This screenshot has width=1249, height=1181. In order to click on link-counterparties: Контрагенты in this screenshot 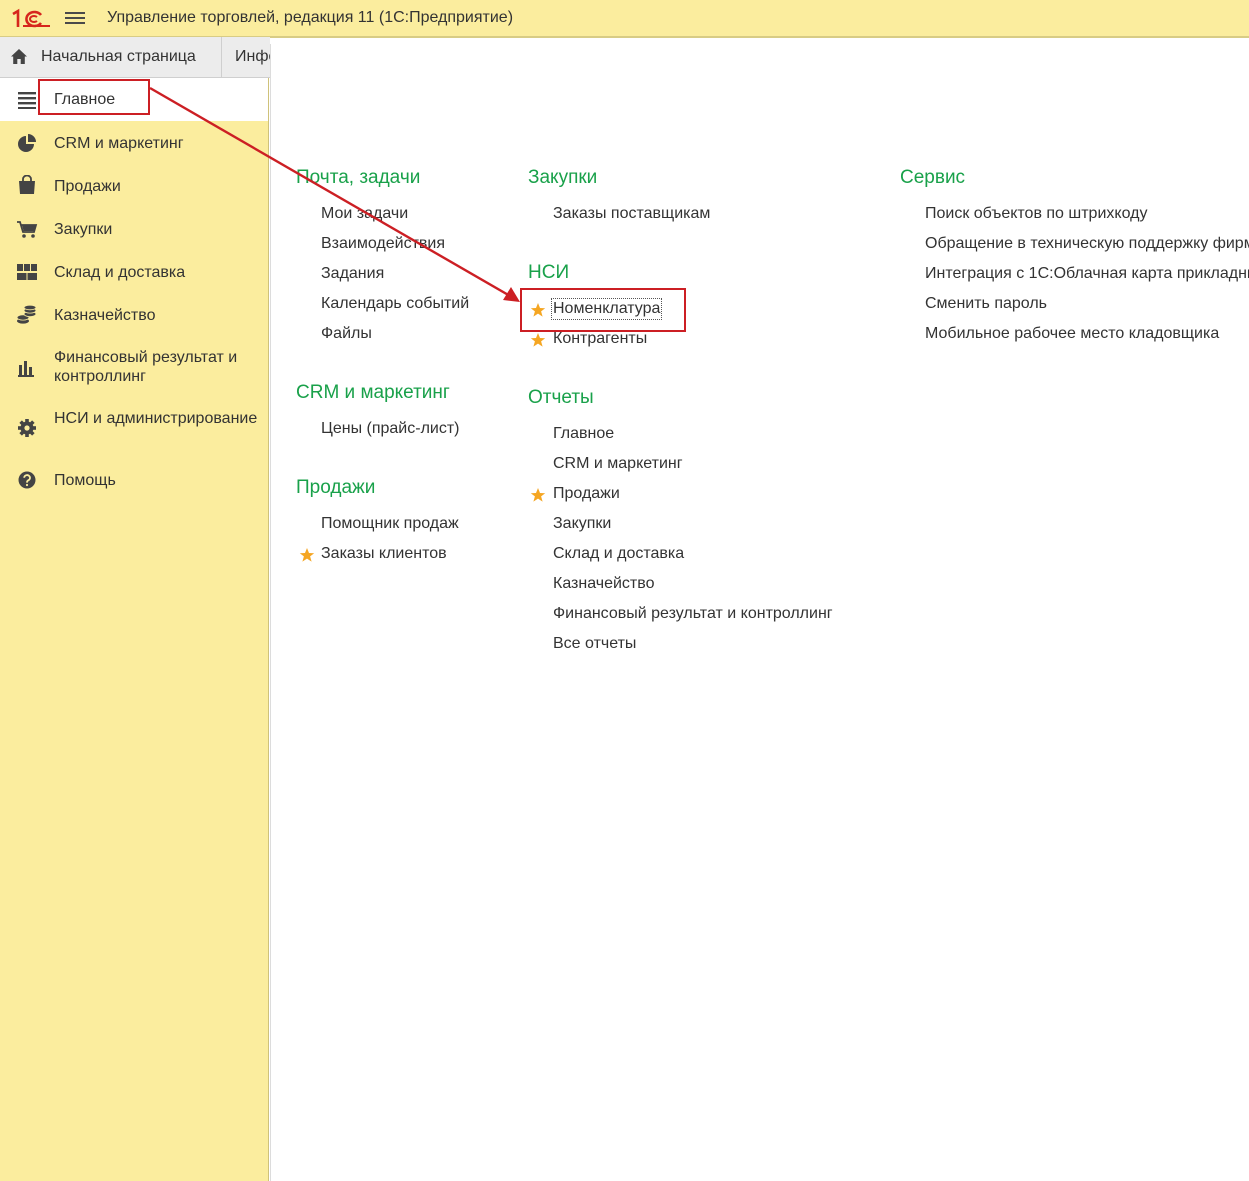, I will do `click(600, 339)`.